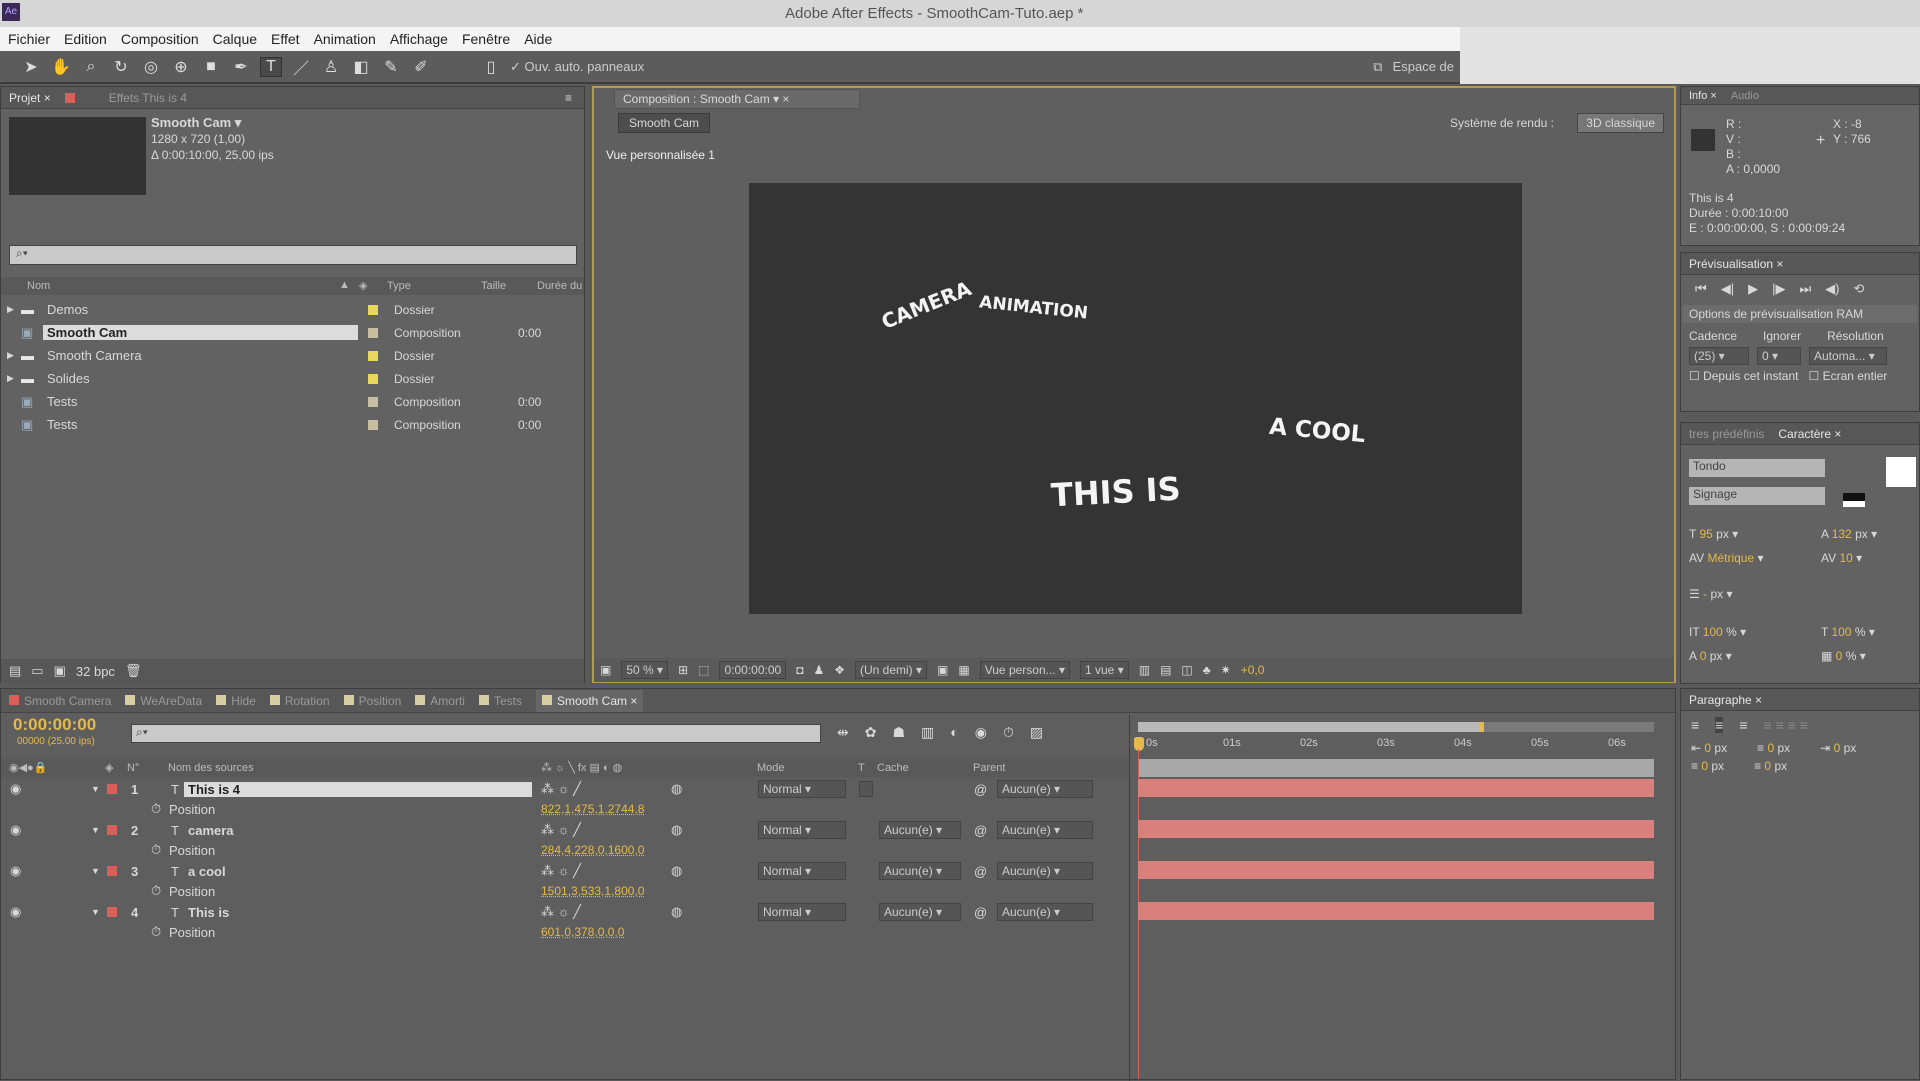  I want to click on panels-icon: ▯, so click(491, 67).